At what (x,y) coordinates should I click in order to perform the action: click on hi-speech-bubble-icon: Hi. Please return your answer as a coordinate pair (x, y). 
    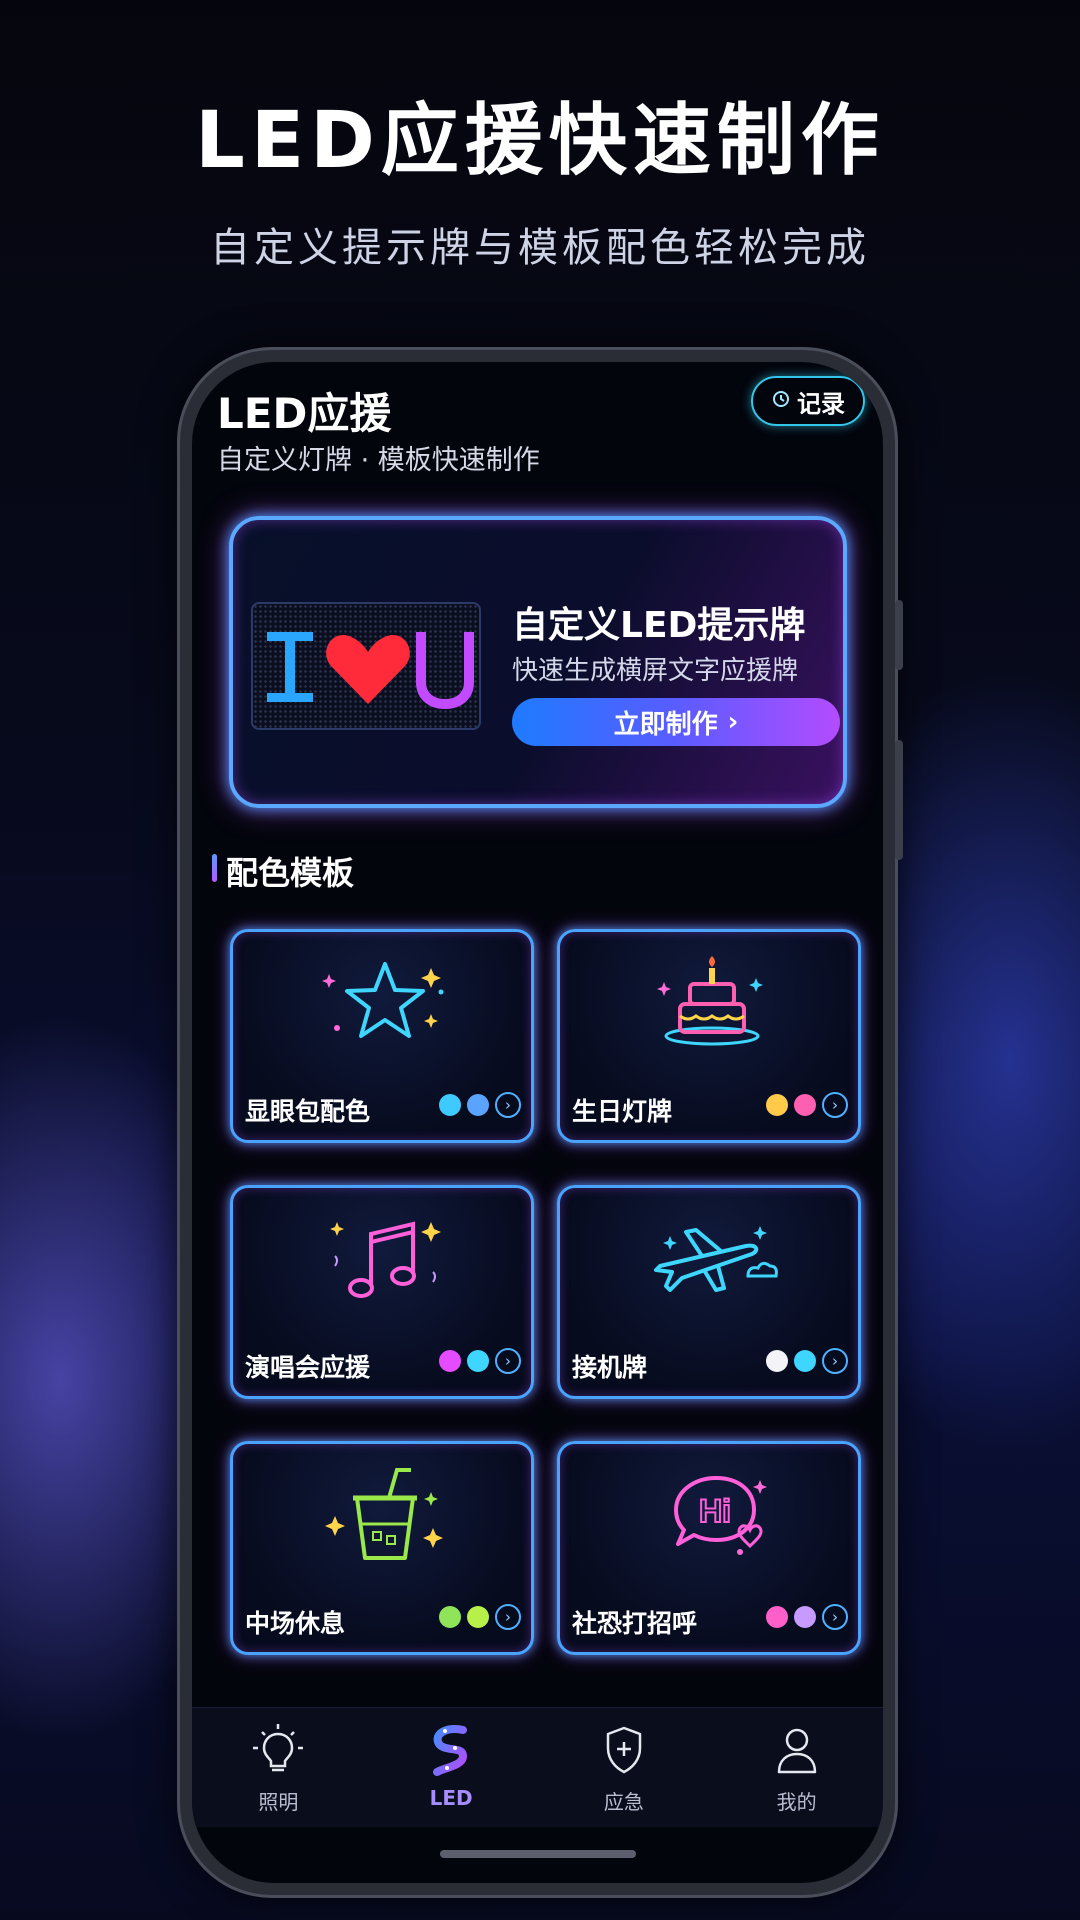
    Looking at the image, I should click on (720, 1515).